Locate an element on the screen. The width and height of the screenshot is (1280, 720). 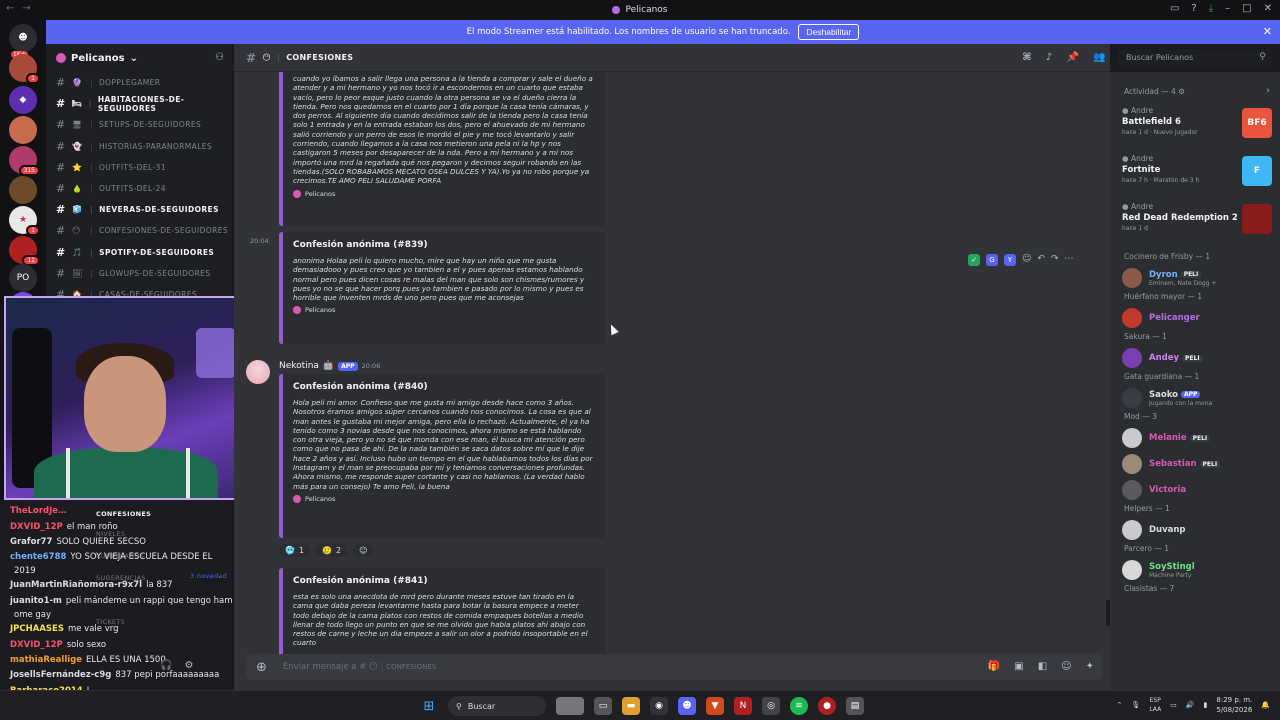
obs-icon: ◎ is located at coordinates (771, 706).